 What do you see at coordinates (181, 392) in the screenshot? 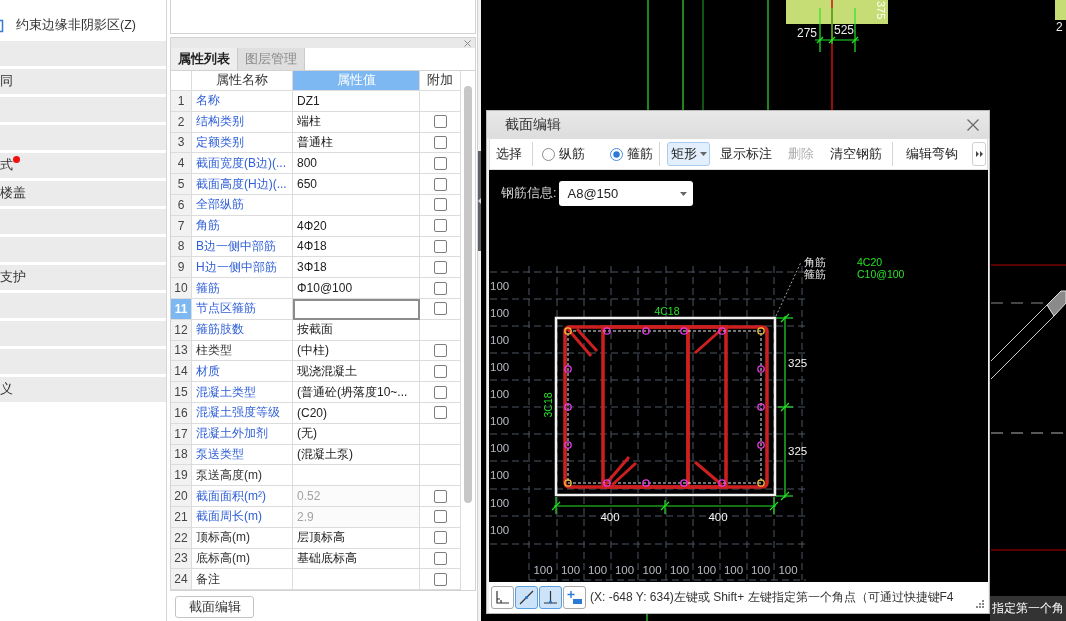
I see `row-number: 15` at bounding box center [181, 392].